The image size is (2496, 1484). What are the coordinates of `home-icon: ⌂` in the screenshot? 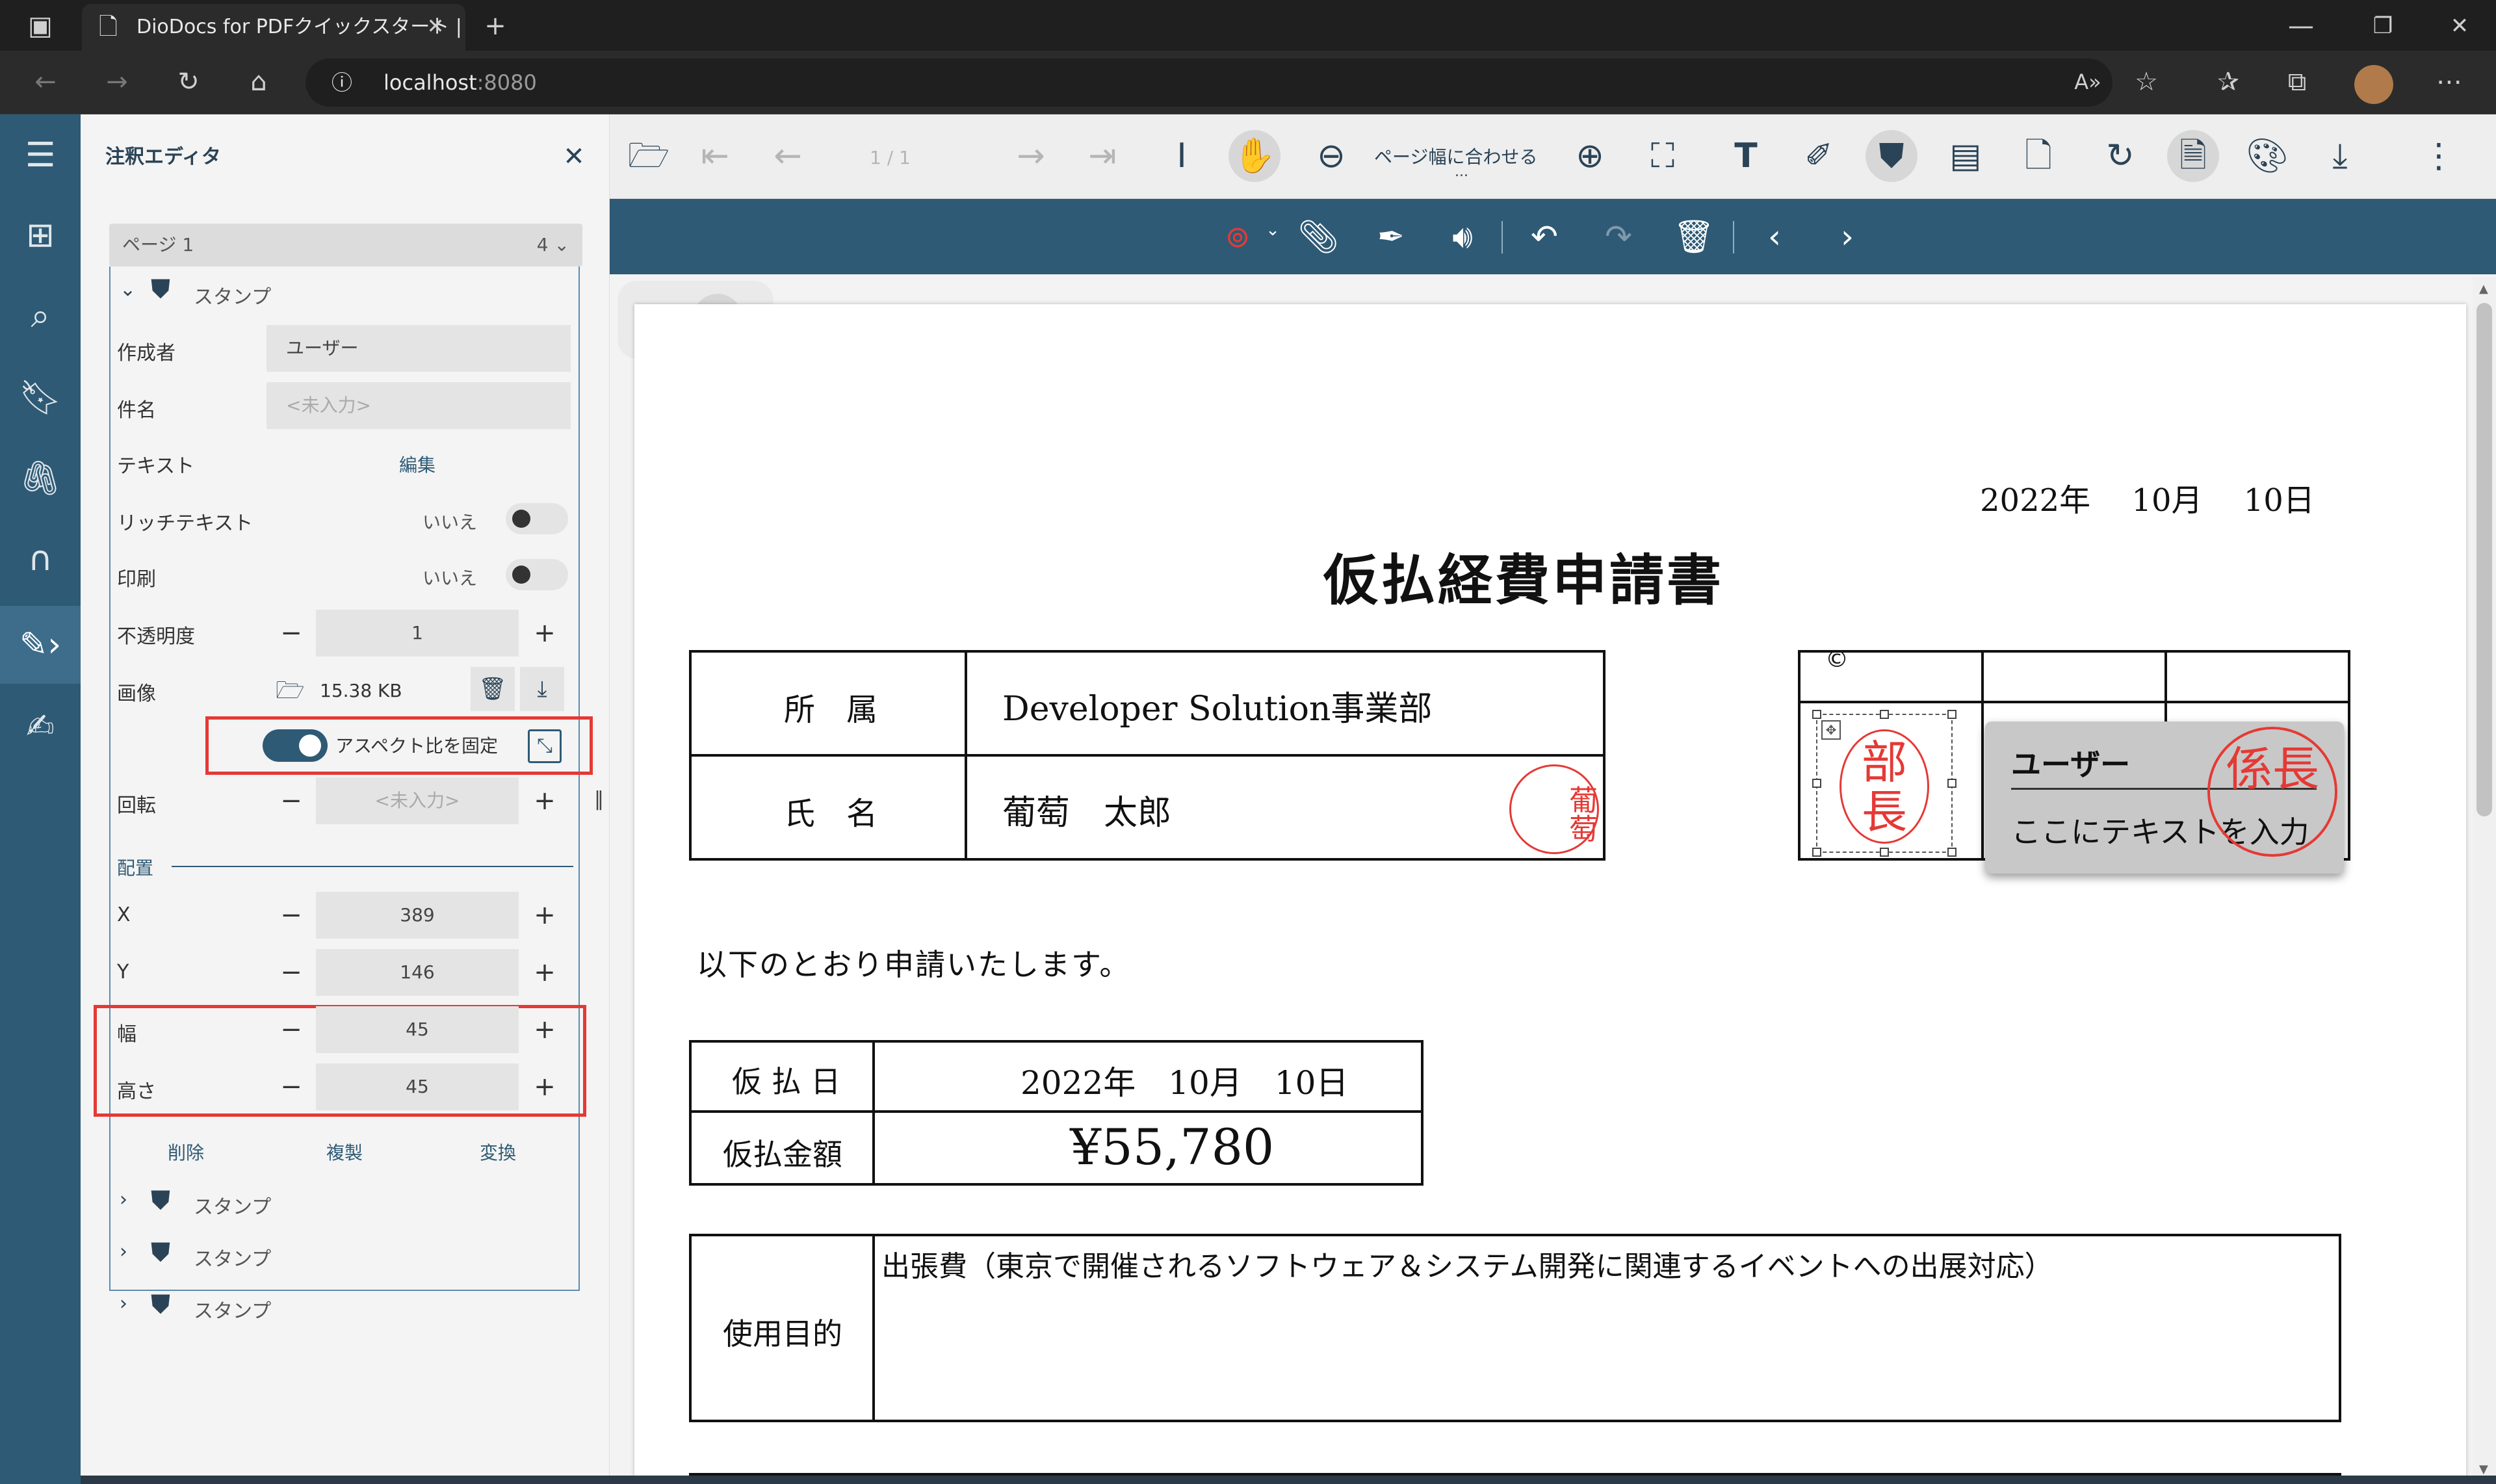 It's located at (259, 82).